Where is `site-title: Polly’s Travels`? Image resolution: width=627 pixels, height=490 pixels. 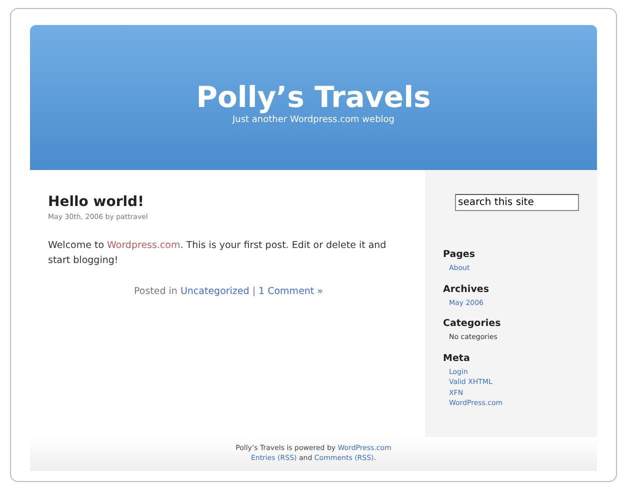 site-title: Polly’s Travels is located at coordinates (313, 98).